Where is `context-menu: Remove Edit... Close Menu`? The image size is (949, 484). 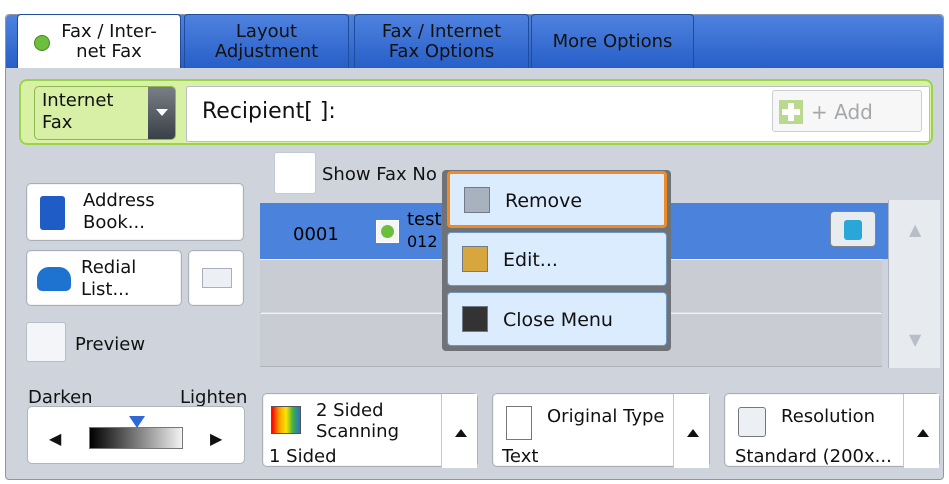 context-menu: Remove Edit... Close Menu is located at coordinates (556, 260).